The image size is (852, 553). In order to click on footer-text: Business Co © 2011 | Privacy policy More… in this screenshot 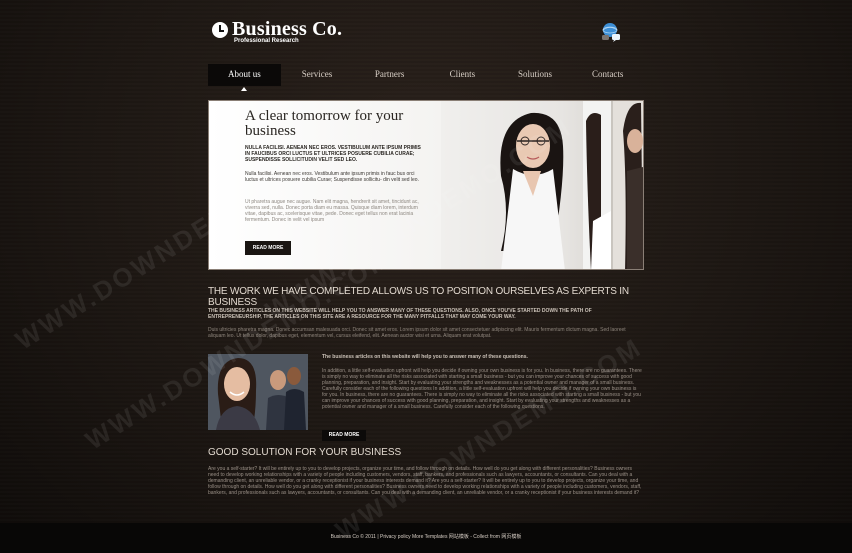, I will do `click(426, 536)`.